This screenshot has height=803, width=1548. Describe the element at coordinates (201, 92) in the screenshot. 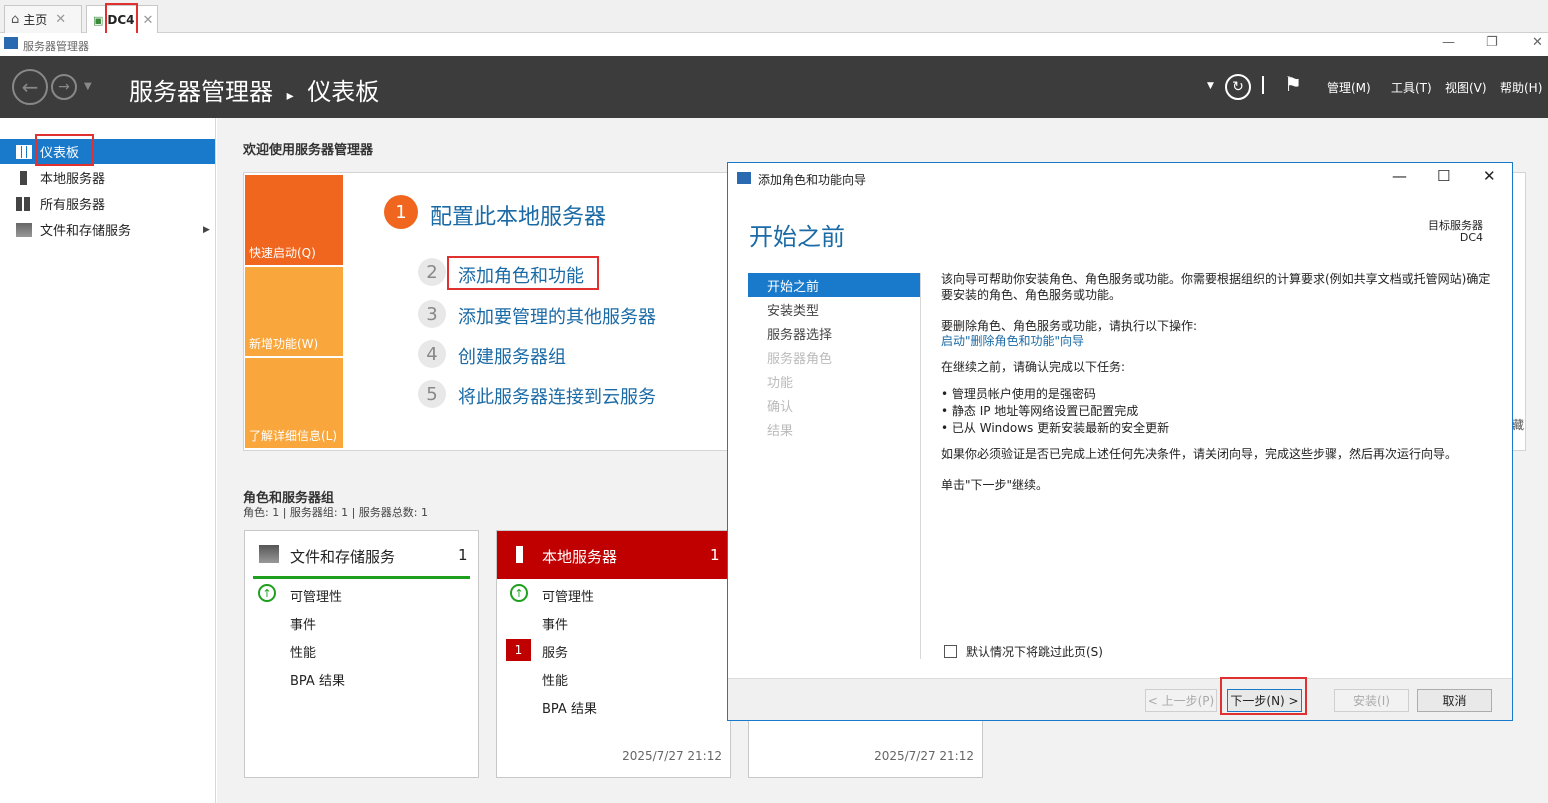

I see `breadcrumb-root: 服务器管理器` at that location.